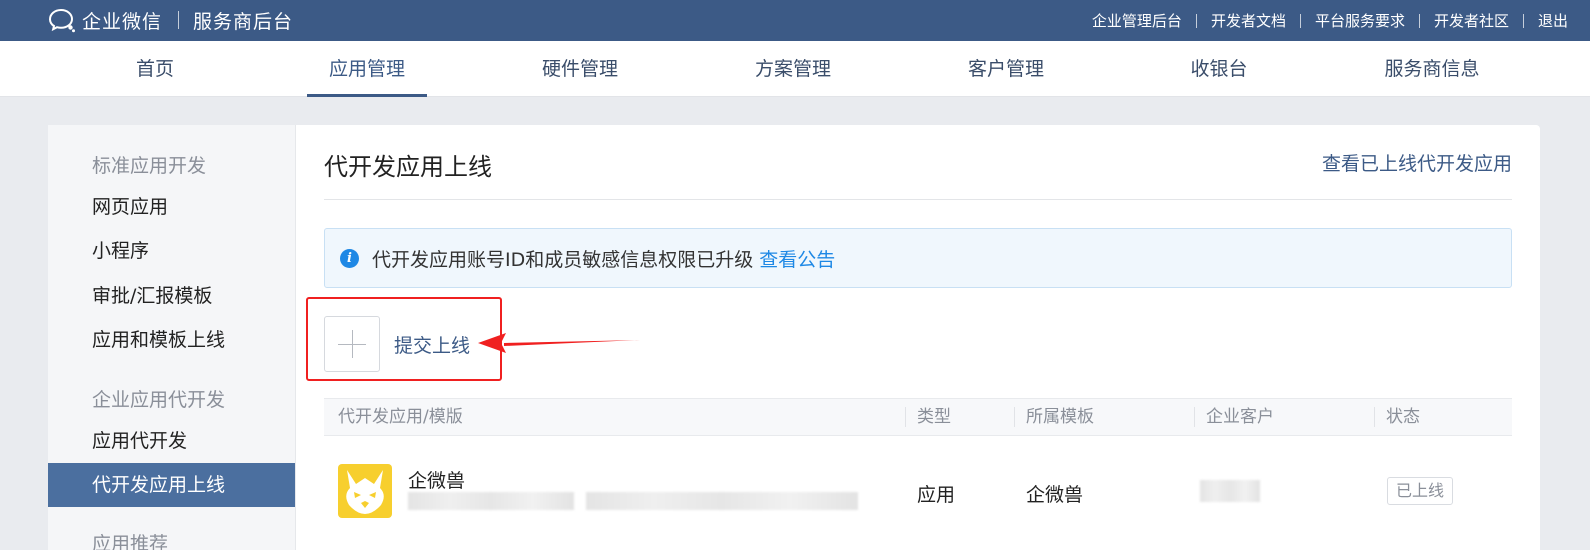  What do you see at coordinates (918, 258) in the screenshot?
I see `notice-banner: i 代开发应用账号ID和成员敏感信息权限已升级 查看公告` at bounding box center [918, 258].